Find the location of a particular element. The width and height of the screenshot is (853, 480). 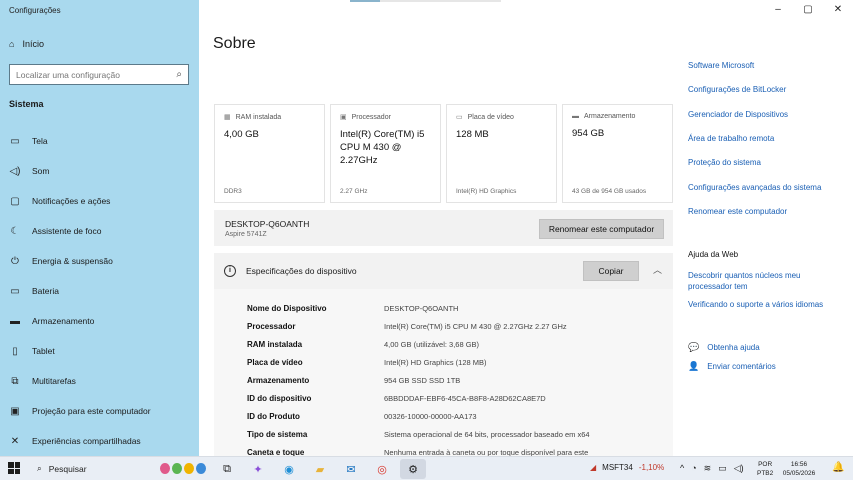

wifi-icon: ≋ is located at coordinates (708, 468).